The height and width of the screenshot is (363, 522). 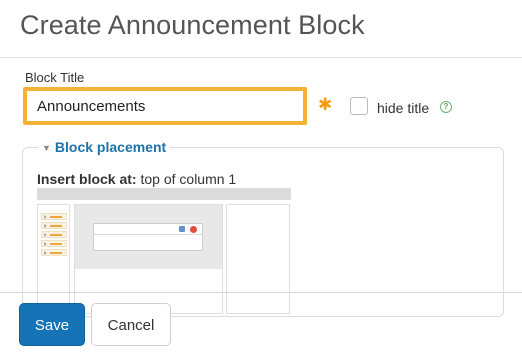 What do you see at coordinates (359, 106) in the screenshot?
I see `hide-title-checkbox` at bounding box center [359, 106].